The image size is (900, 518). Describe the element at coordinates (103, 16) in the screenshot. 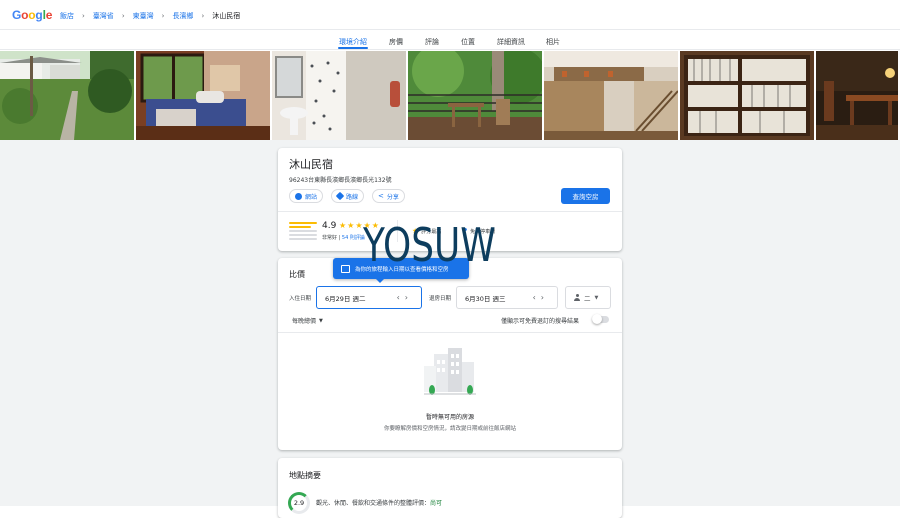

I see `breadcrumb-province: 臺灣省` at that location.